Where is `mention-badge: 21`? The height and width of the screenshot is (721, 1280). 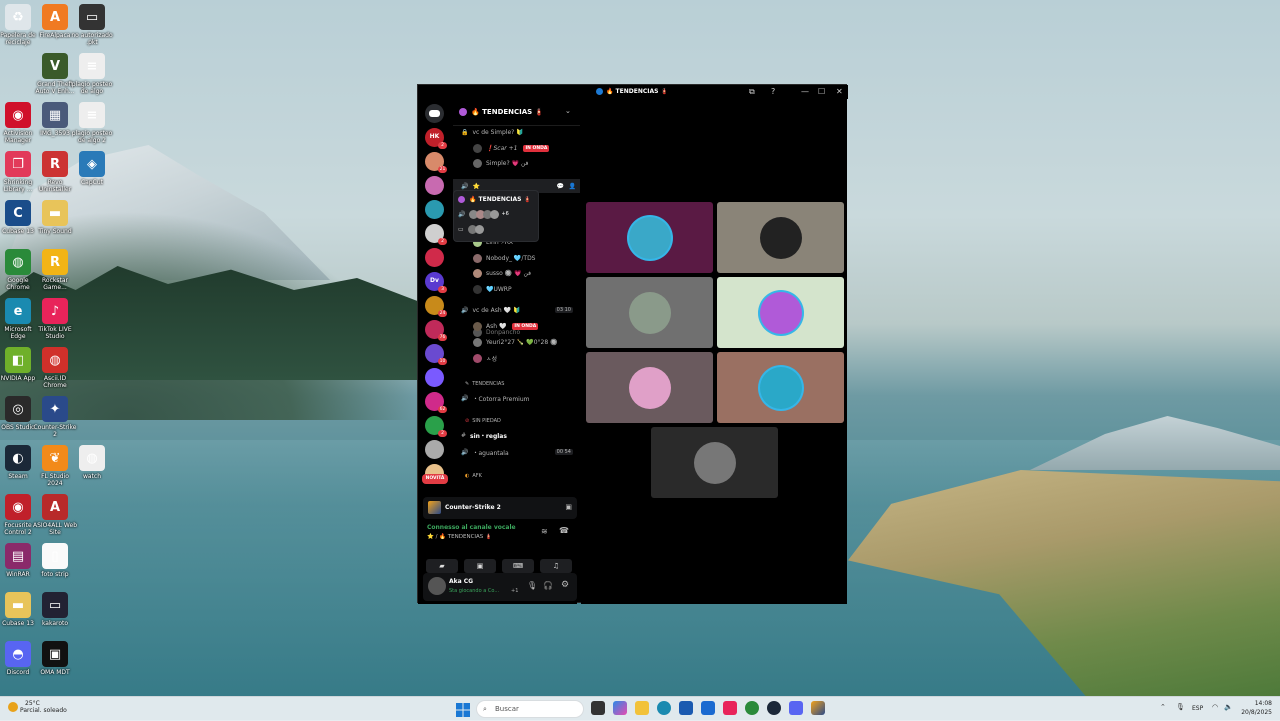 mention-badge: 21 is located at coordinates (442, 169).